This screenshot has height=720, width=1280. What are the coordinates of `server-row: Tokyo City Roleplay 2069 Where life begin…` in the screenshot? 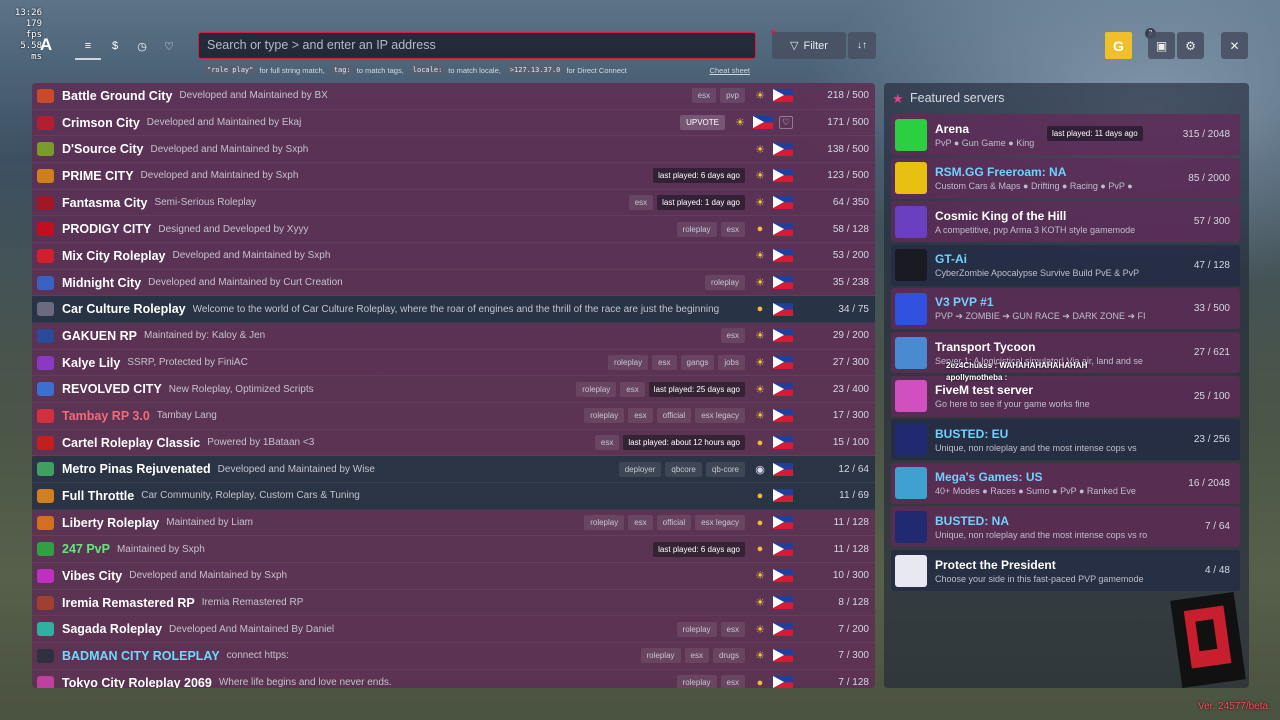 It's located at (453, 678).